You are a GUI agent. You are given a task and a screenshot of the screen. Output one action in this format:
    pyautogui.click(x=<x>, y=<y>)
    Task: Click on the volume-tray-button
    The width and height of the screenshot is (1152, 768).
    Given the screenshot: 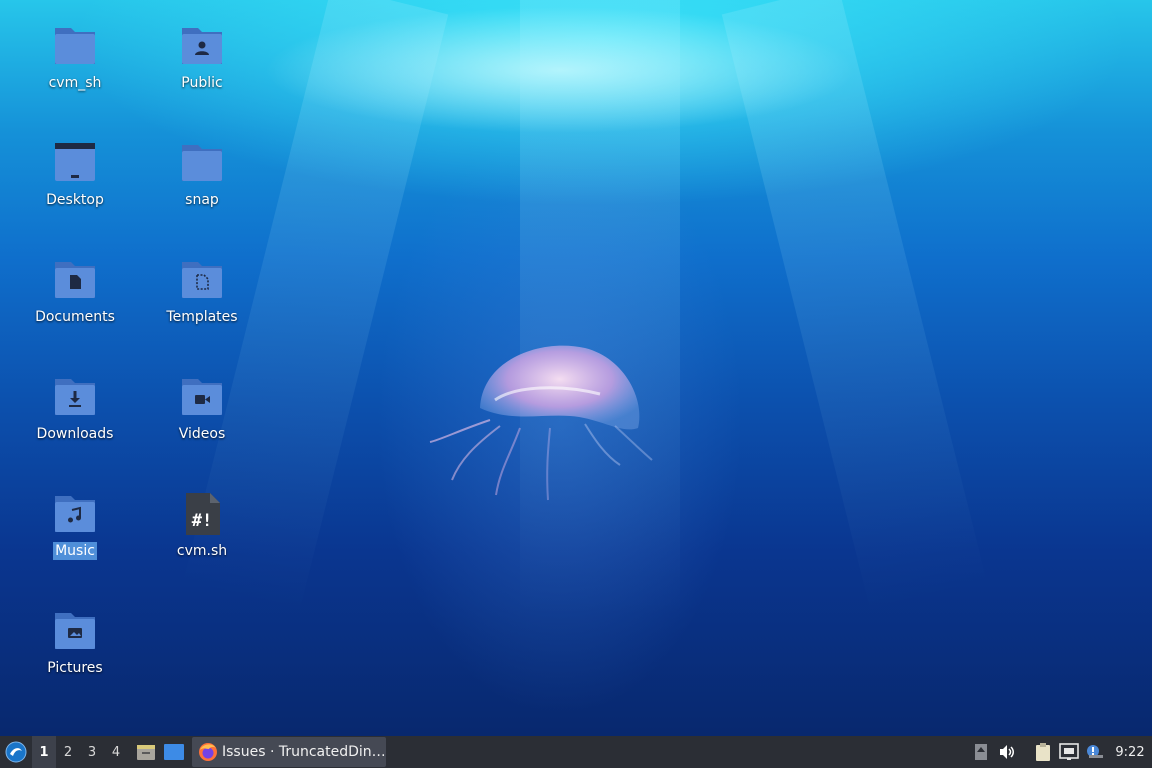 What is the action you would take?
    pyautogui.click(x=1007, y=752)
    